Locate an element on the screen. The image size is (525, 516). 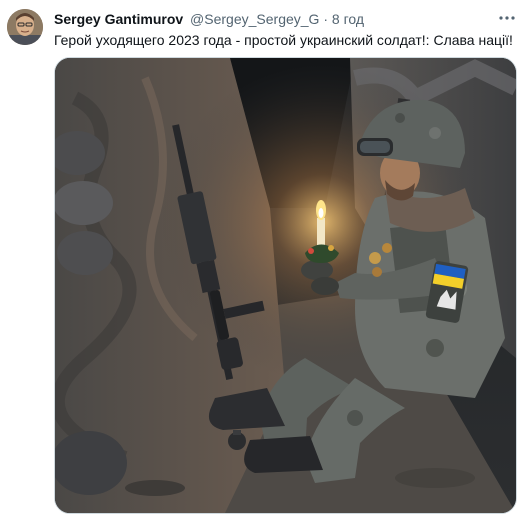
user-avatar-icon is located at coordinates (25, 27).